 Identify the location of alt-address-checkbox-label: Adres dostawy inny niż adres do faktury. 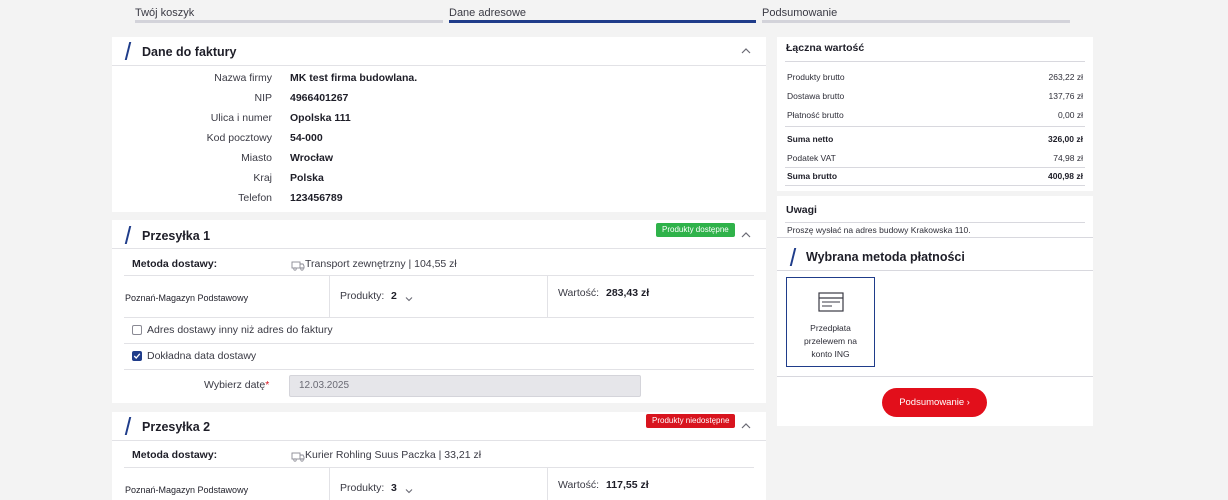
(240, 330).